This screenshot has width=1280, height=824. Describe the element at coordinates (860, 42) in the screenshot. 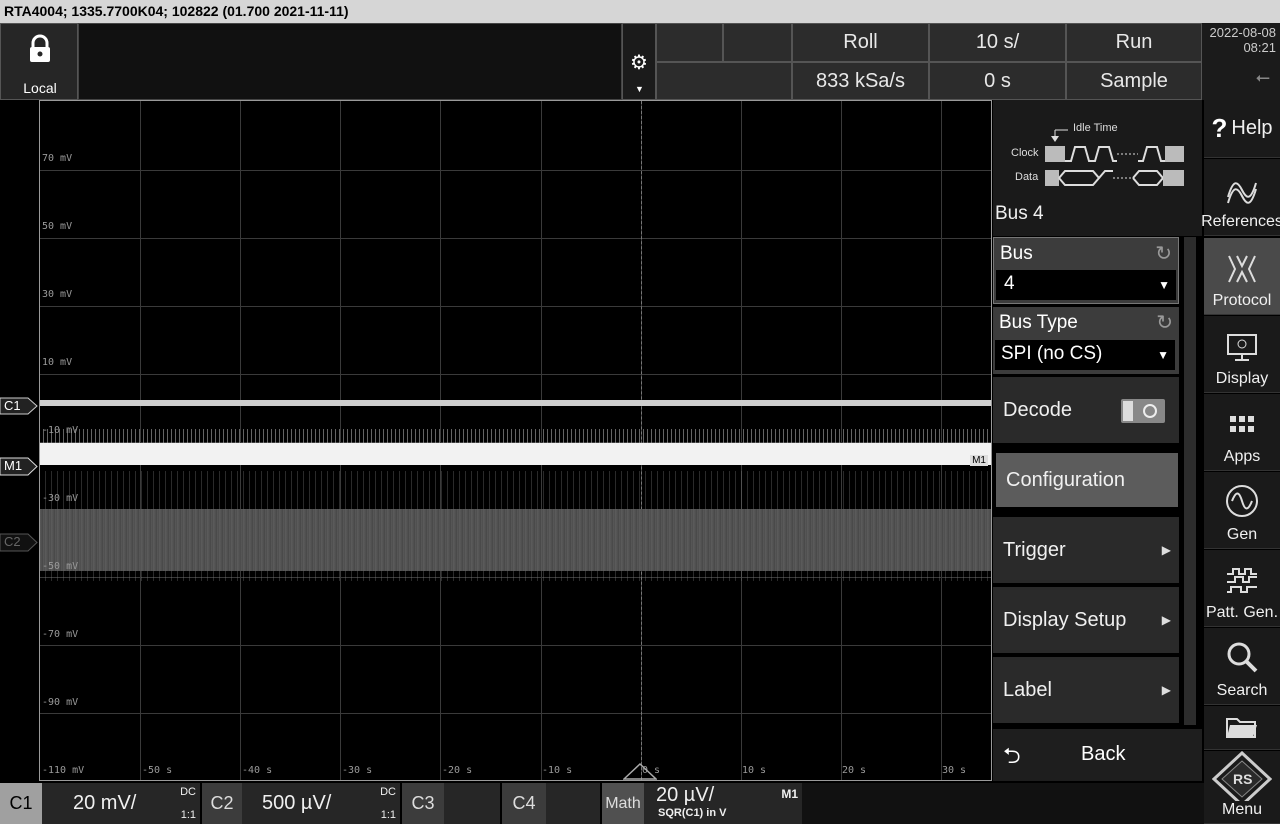

I see `acq-mode-roll: Roll` at that location.